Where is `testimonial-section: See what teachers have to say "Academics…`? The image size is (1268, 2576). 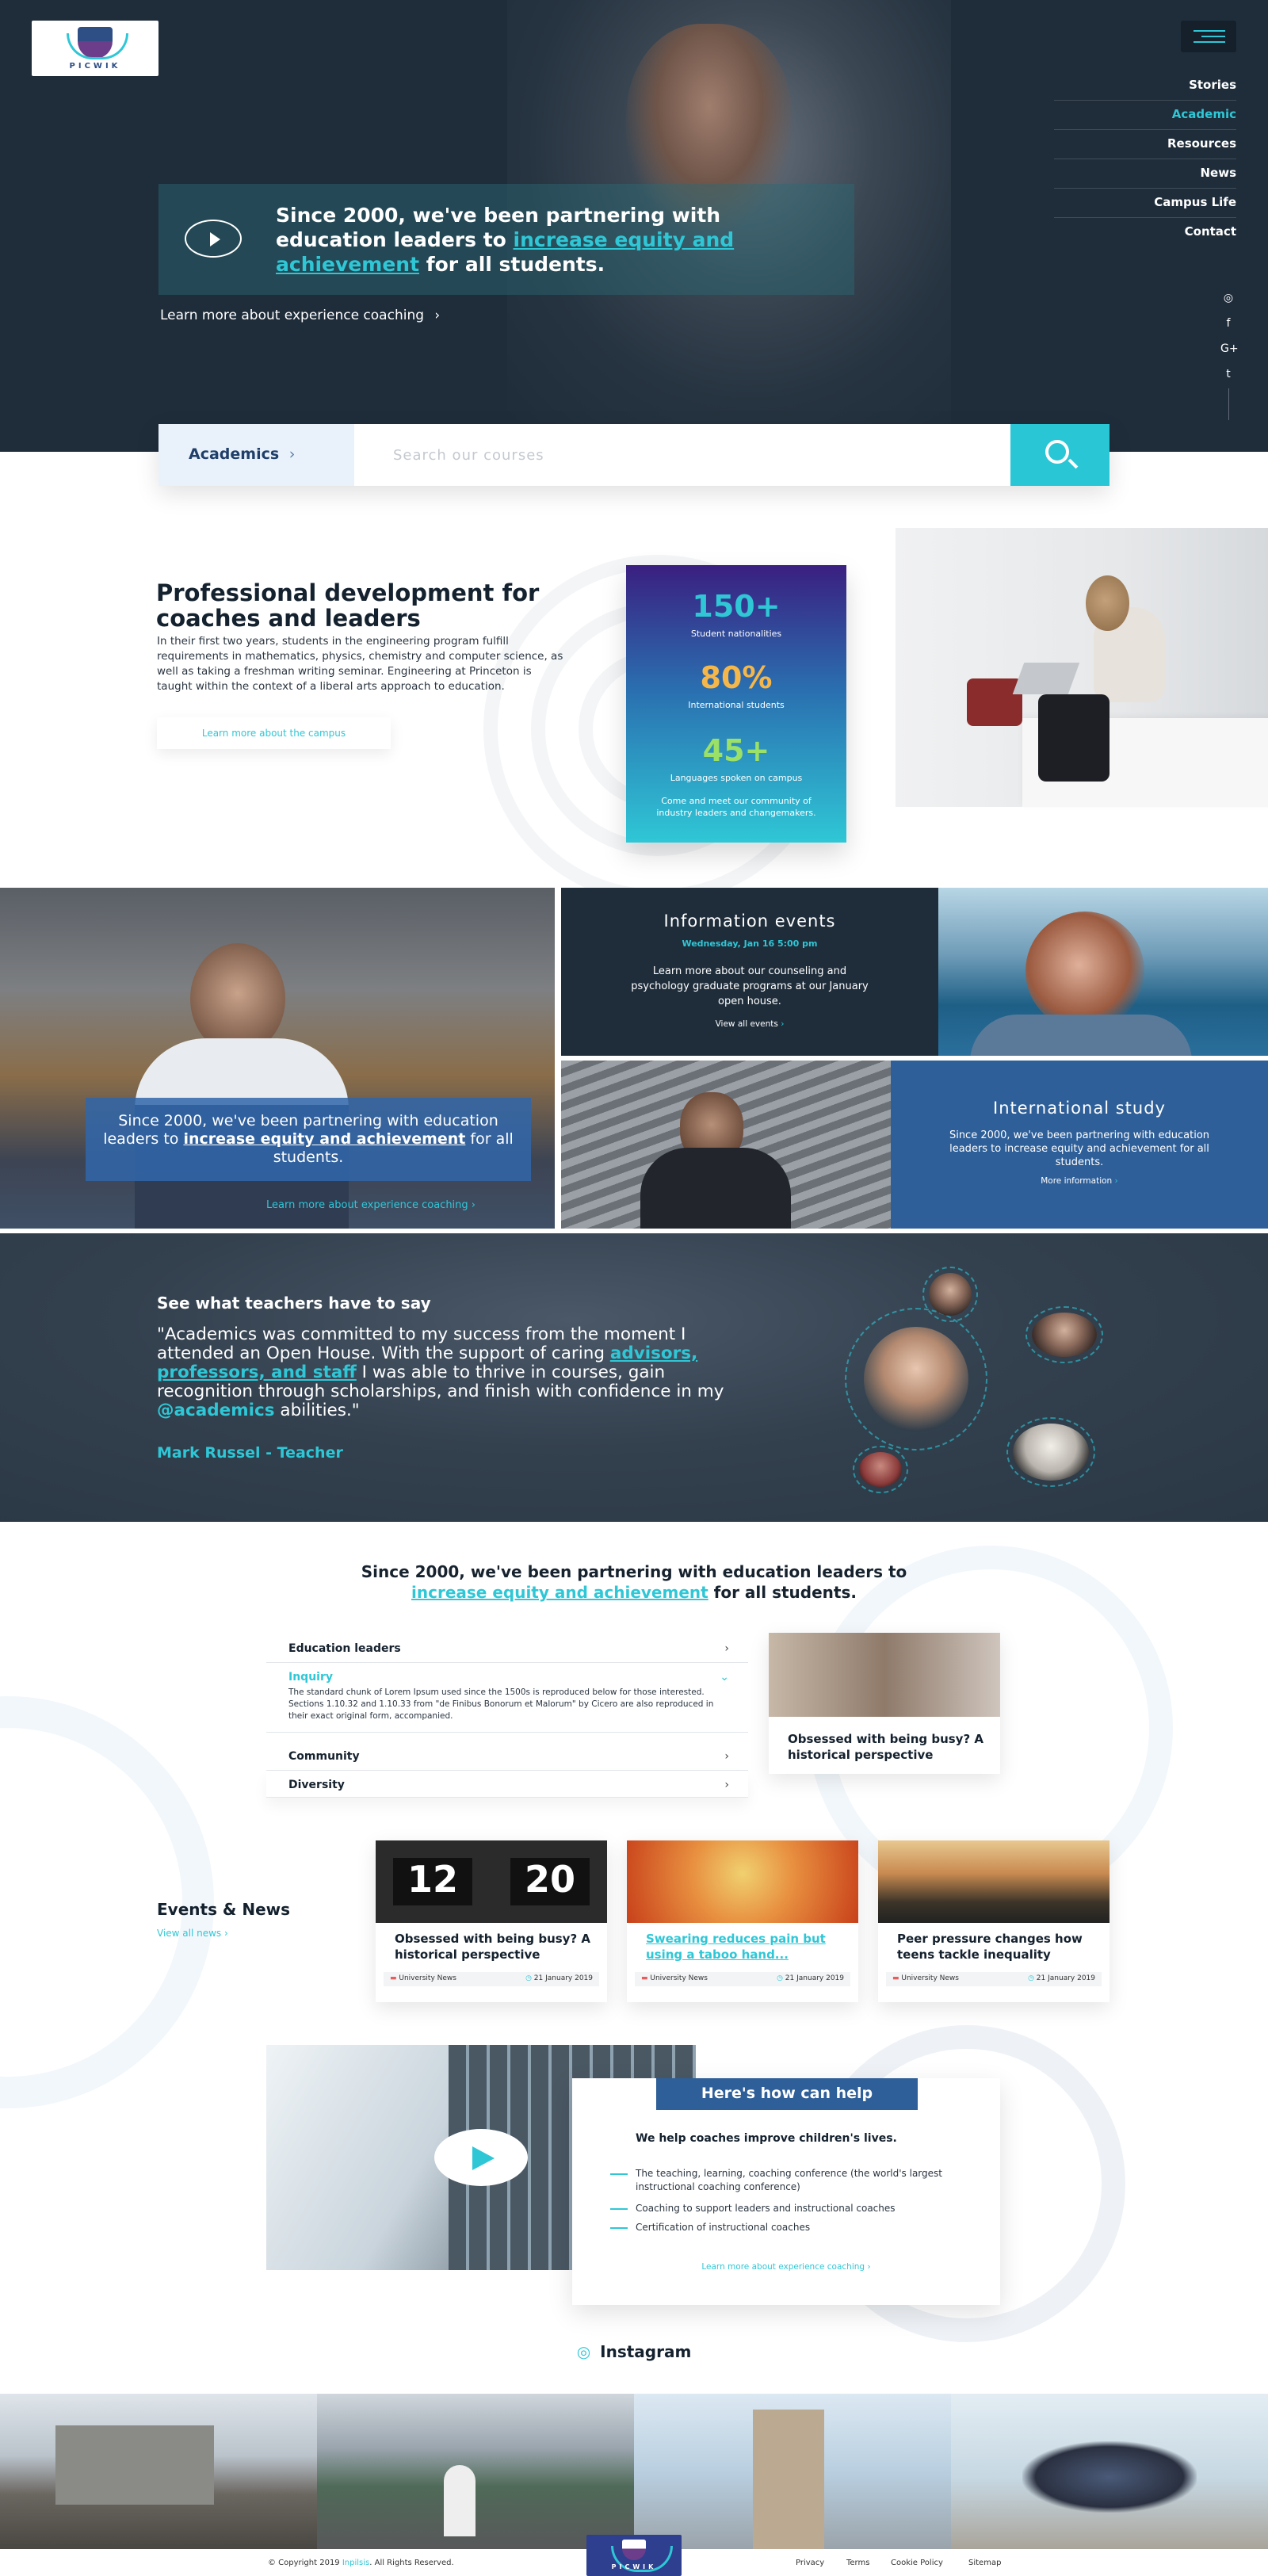 testimonial-section: See what teachers have to say "Academics… is located at coordinates (634, 1377).